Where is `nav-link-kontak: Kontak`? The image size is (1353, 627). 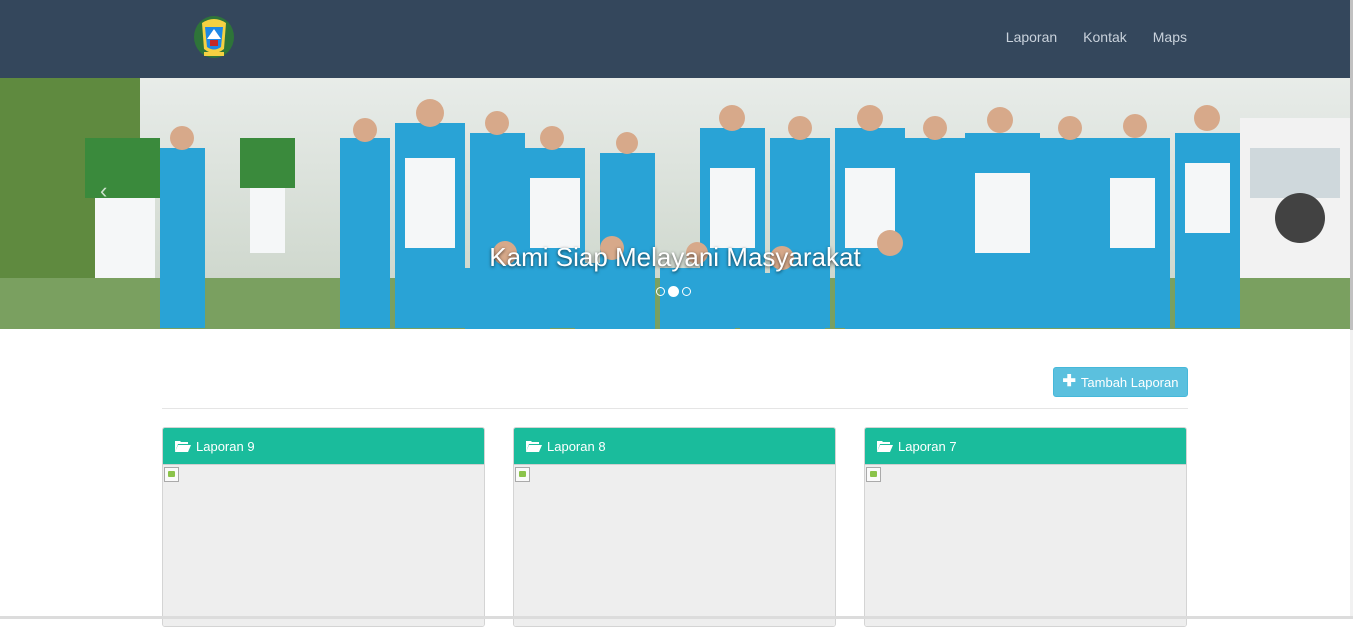 nav-link-kontak: Kontak is located at coordinates (1105, 37).